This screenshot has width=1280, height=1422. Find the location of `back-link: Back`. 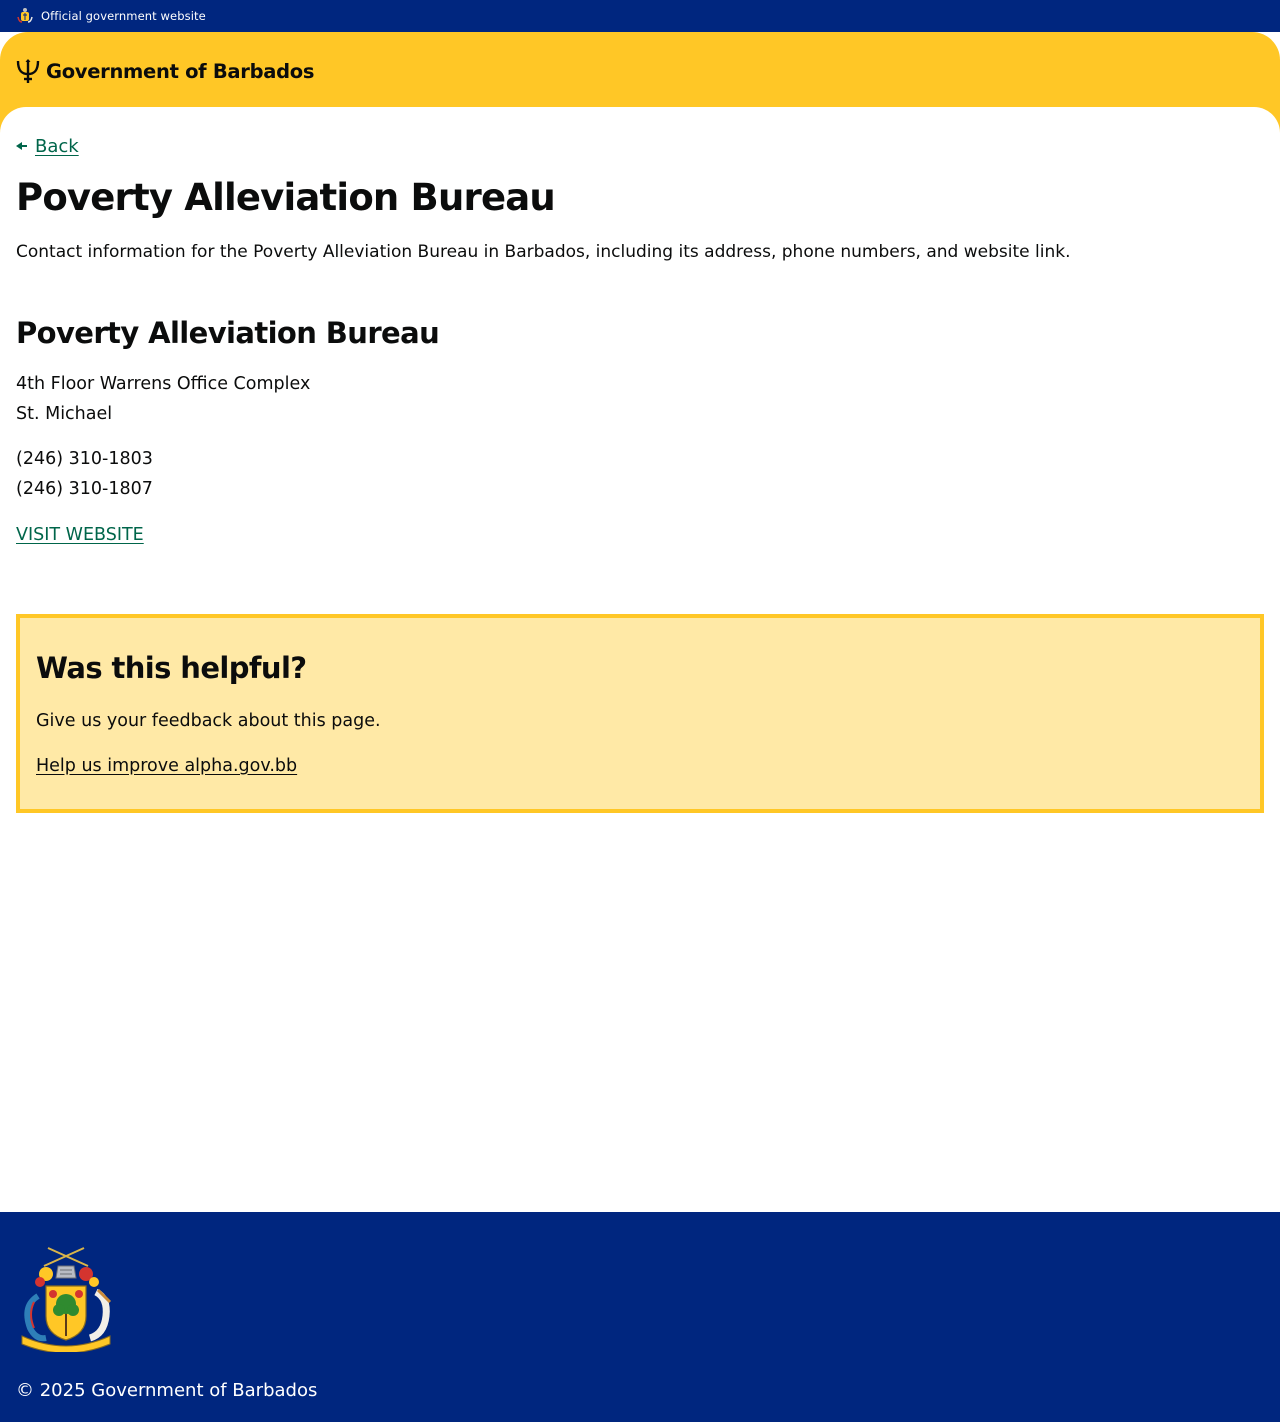

back-link: Back is located at coordinates (47, 146).